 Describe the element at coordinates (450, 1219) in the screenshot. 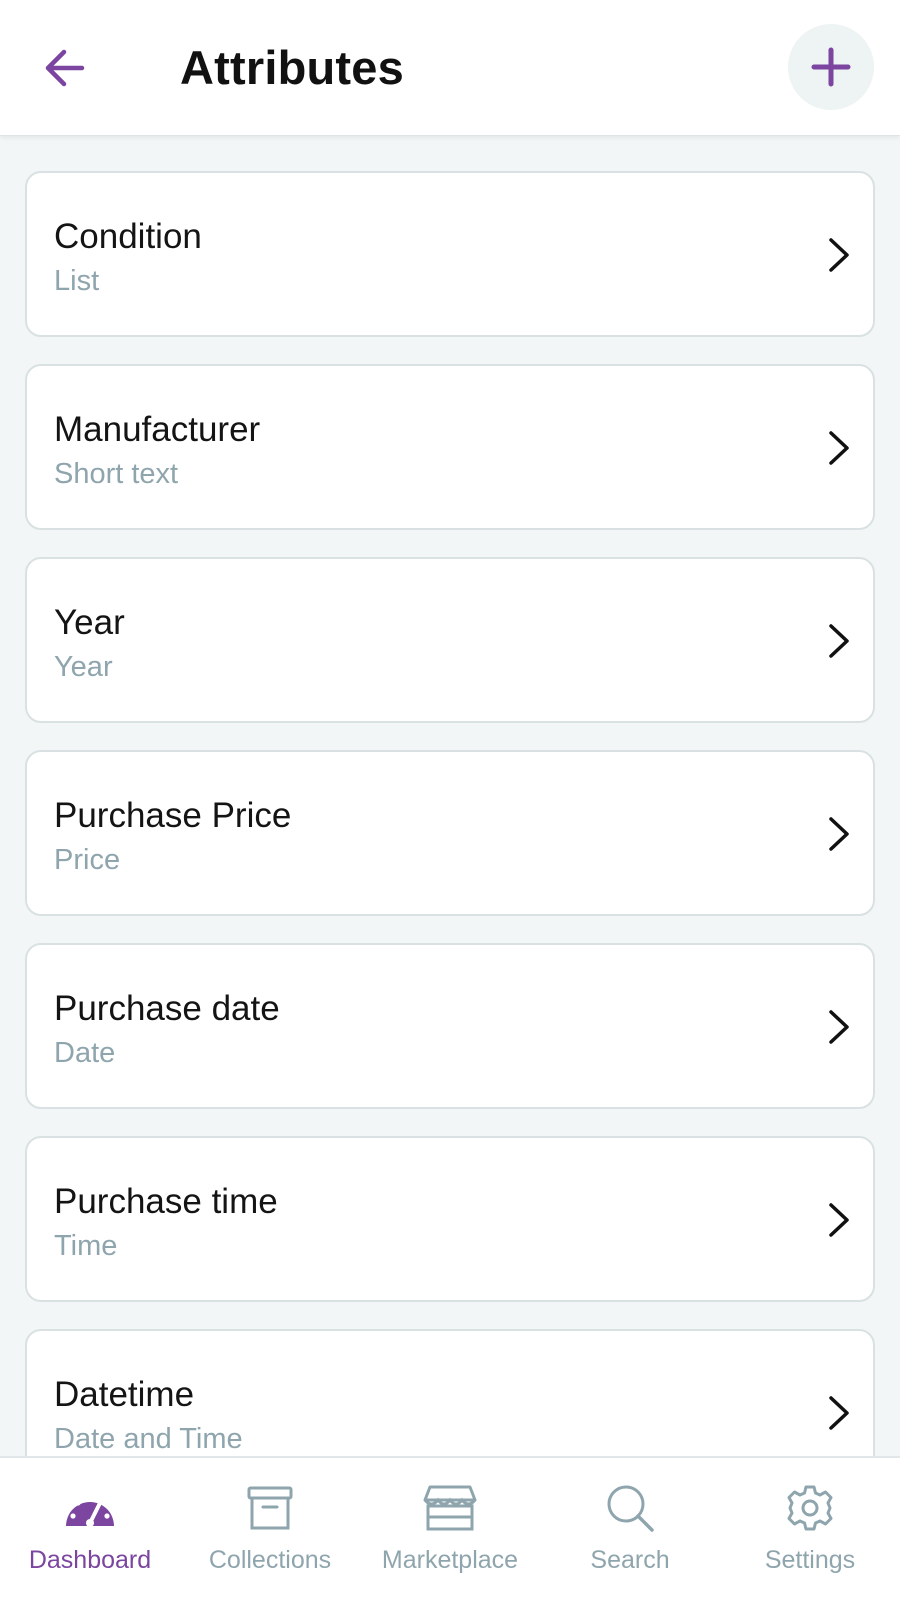

I see `attribute-card-purchase-time: Purchase time Time` at that location.